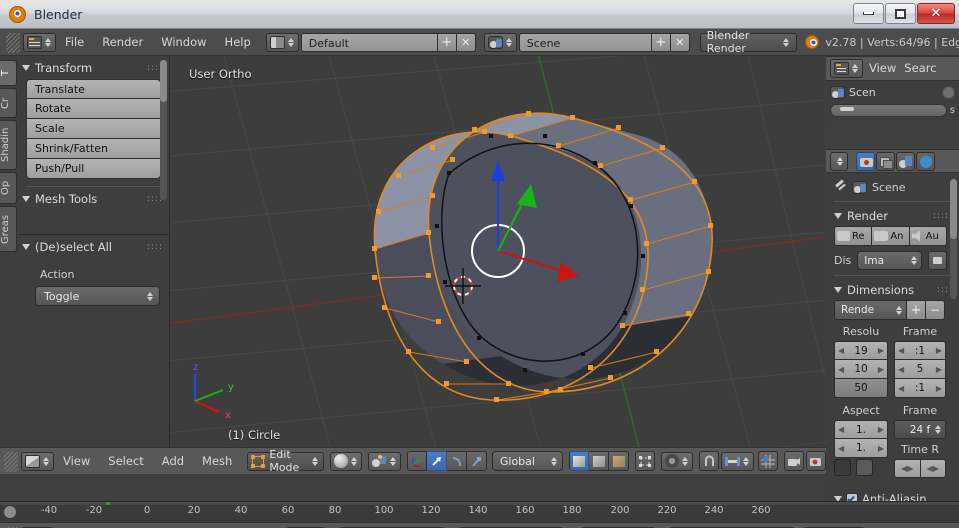  What do you see at coordinates (585, 42) in the screenshot?
I see `scene-name-field: Scene` at bounding box center [585, 42].